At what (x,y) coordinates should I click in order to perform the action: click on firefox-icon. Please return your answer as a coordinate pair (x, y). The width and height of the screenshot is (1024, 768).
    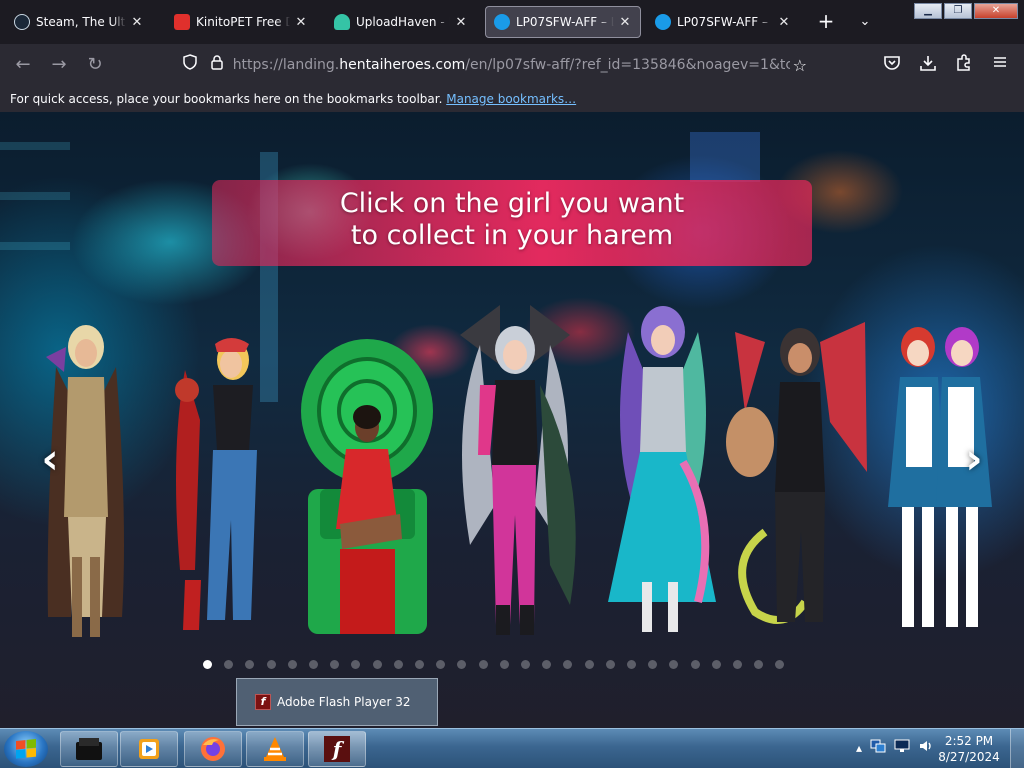
    Looking at the image, I should click on (213, 749).